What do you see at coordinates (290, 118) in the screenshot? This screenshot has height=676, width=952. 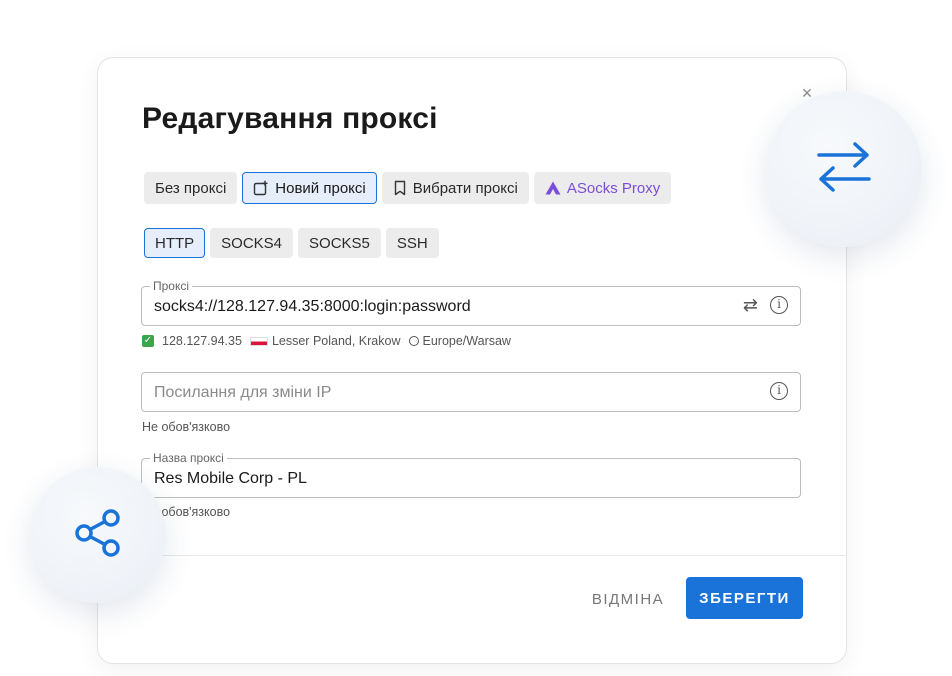 I see `dialog-title: Редагування проксі` at bounding box center [290, 118].